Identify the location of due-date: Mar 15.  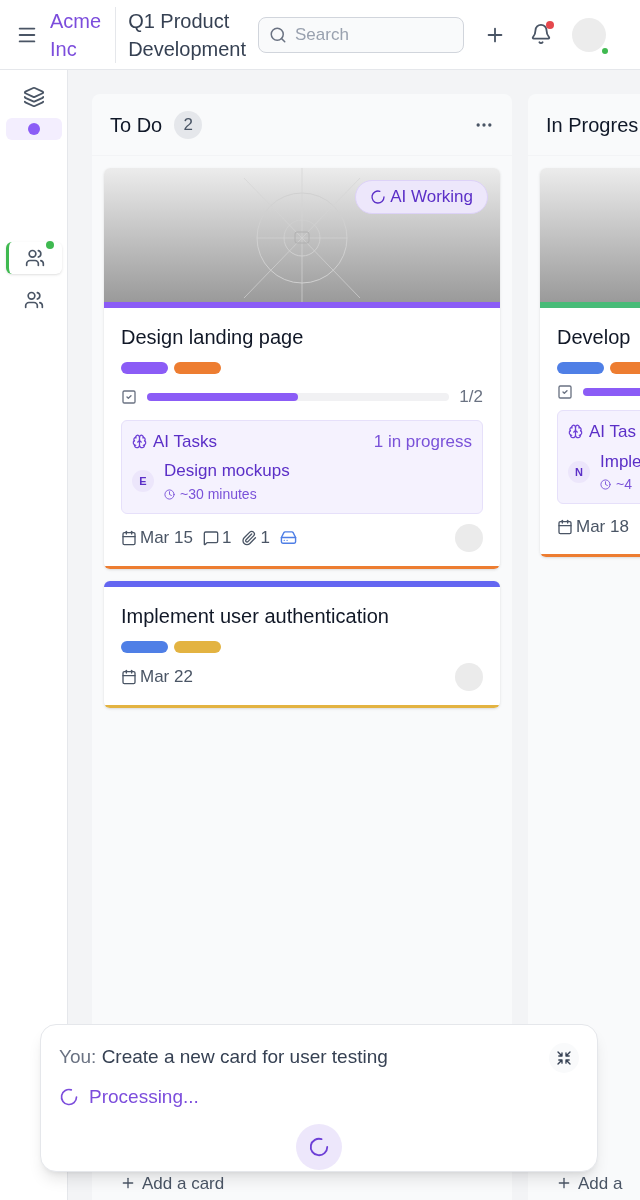
(166, 537).